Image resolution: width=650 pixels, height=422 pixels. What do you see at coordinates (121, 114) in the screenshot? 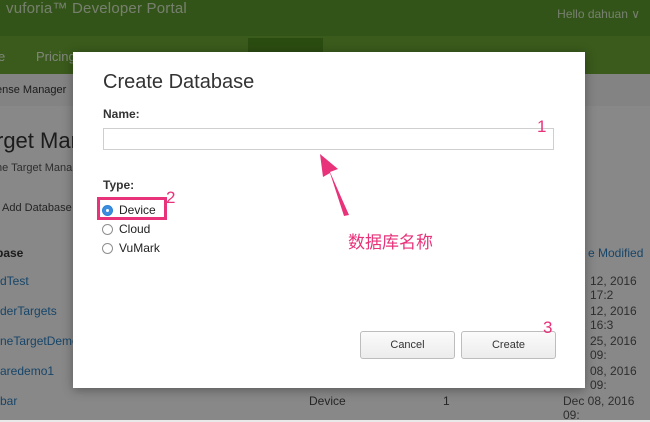
I see `name-label: Name:` at bounding box center [121, 114].